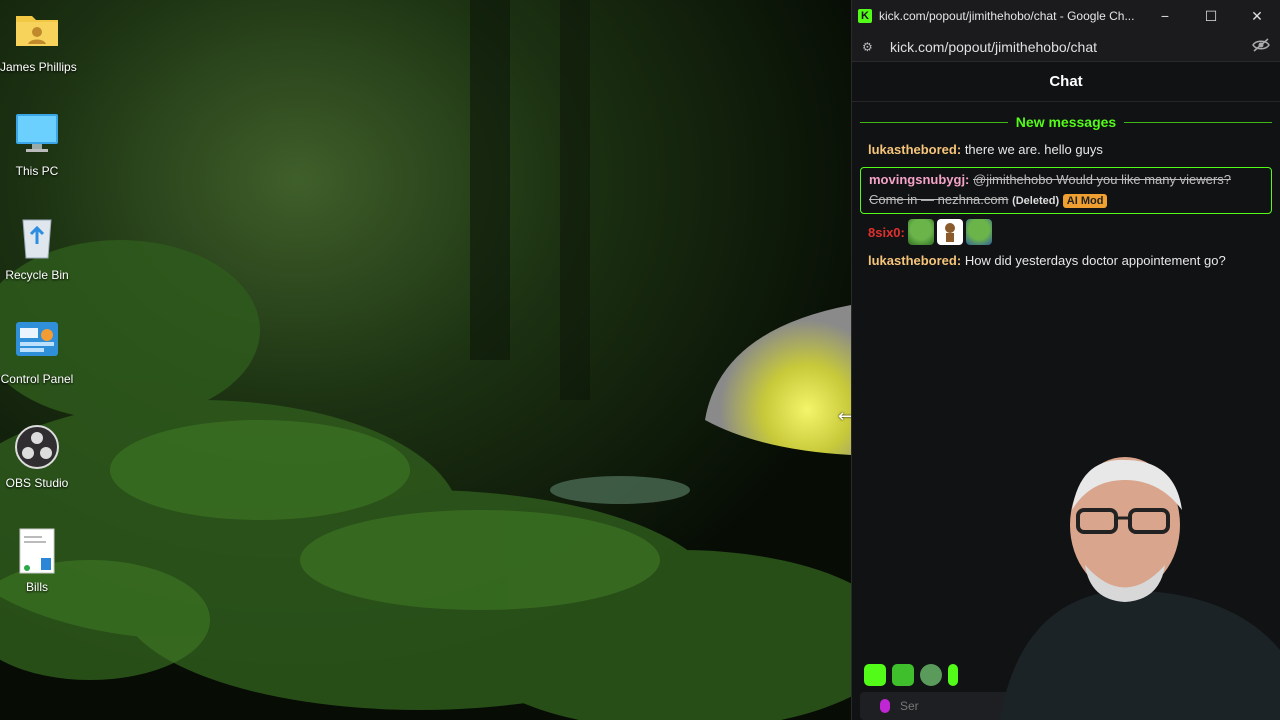 The height and width of the screenshot is (720, 1280). I want to click on new-messages-divider: New messages, so click(1066, 122).